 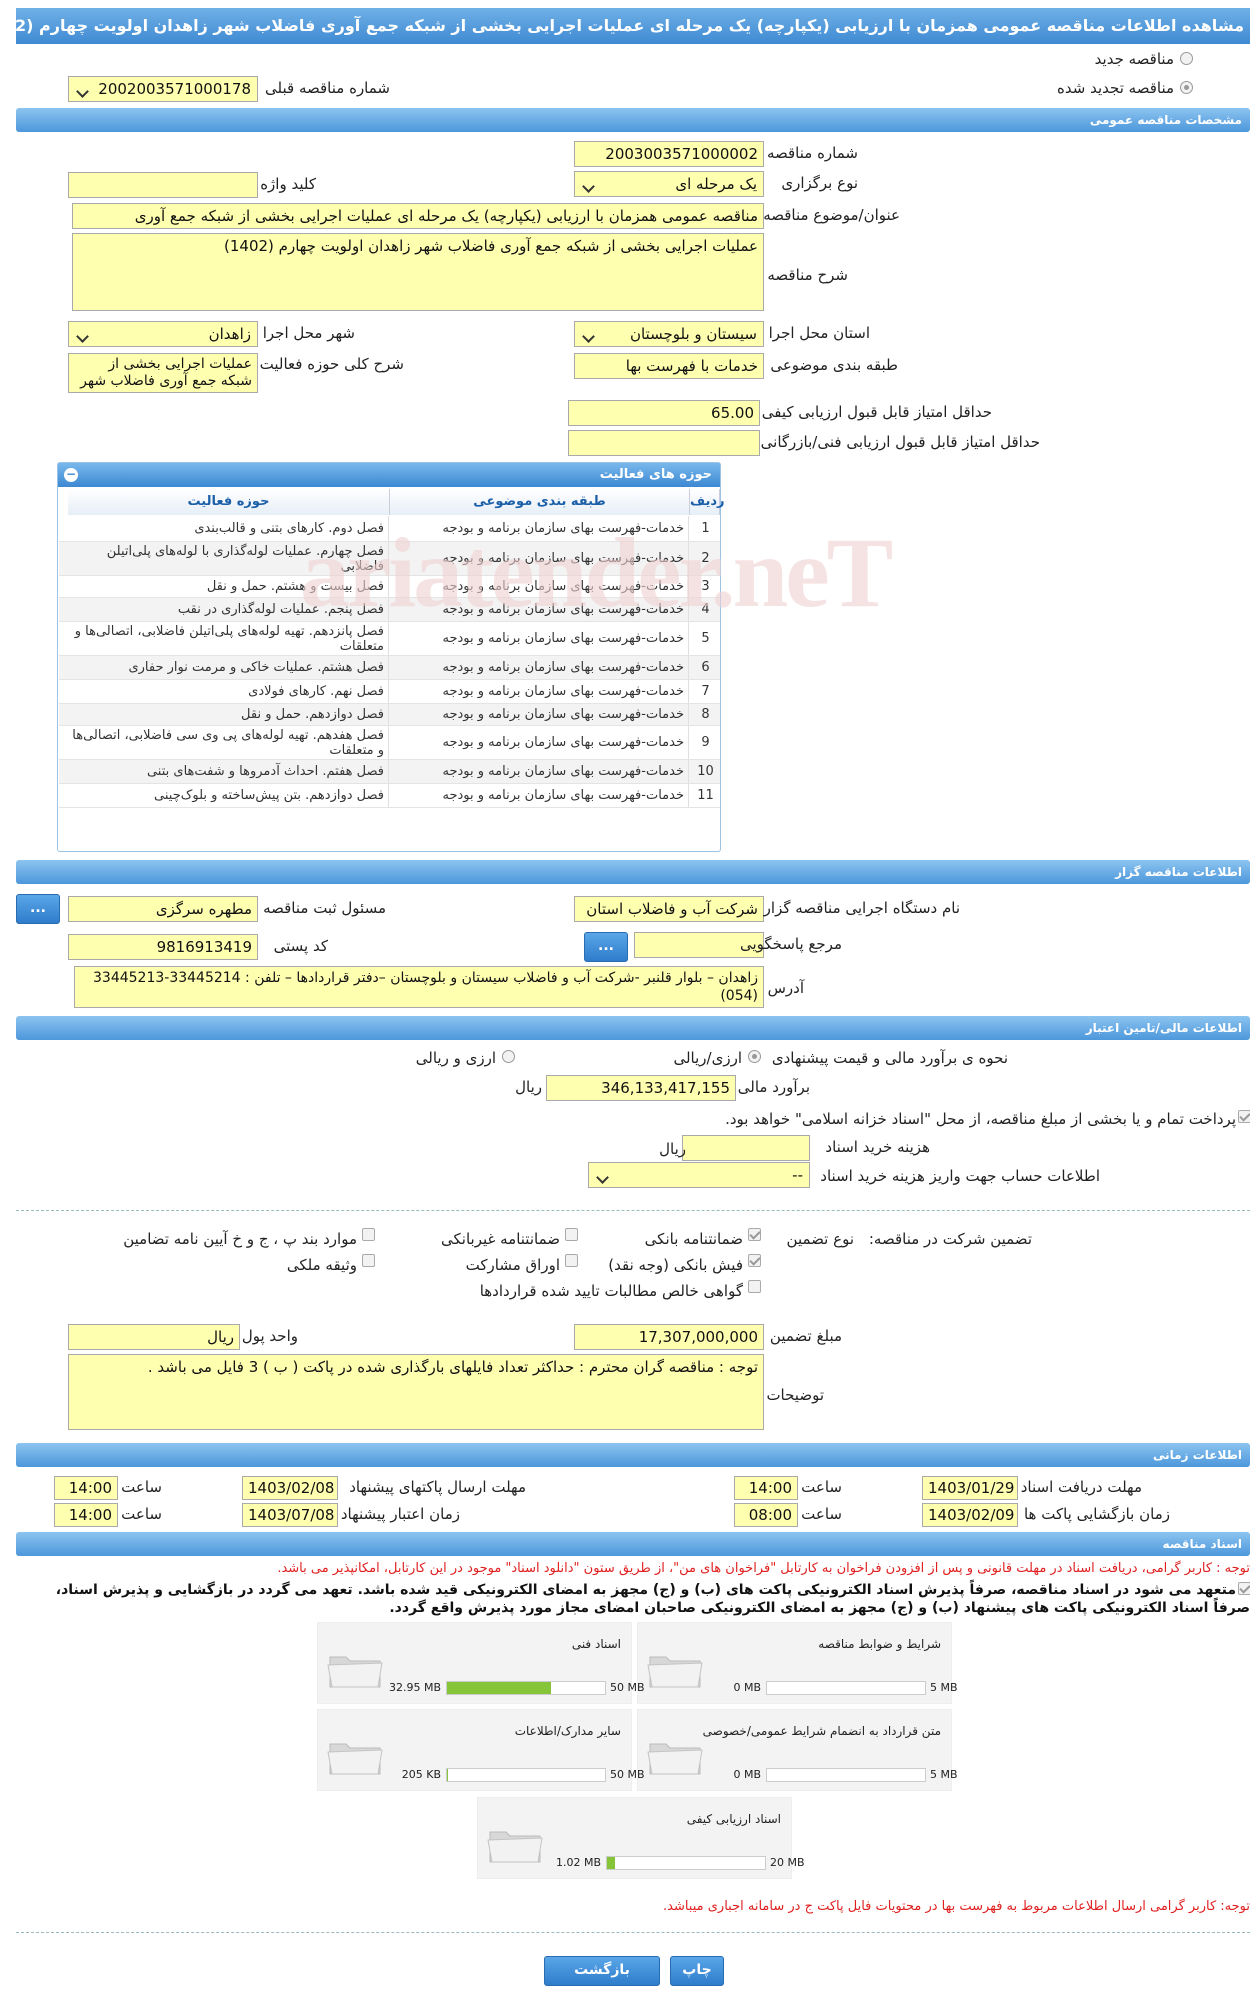 What do you see at coordinates (672, 1149) in the screenshot?
I see `doc-cost-unit: ریال` at bounding box center [672, 1149].